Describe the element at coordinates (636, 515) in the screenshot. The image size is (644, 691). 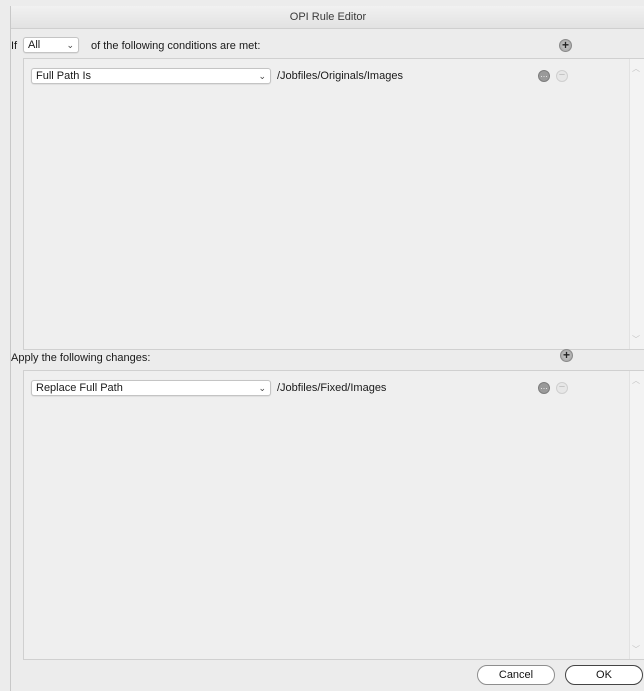
I see `changes-scrollbar: ︿ ﹀` at that location.